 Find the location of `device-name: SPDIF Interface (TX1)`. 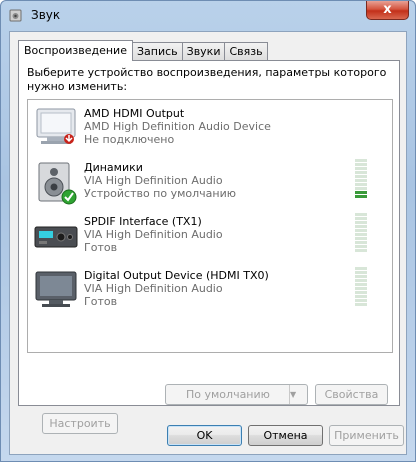

device-name: SPDIF Interface (TX1) is located at coordinates (143, 221).